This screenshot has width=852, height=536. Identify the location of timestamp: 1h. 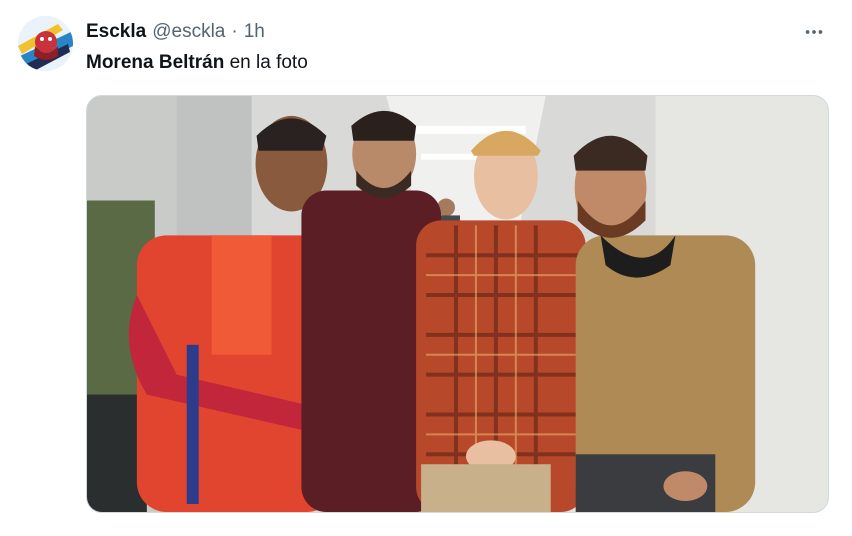
(254, 32).